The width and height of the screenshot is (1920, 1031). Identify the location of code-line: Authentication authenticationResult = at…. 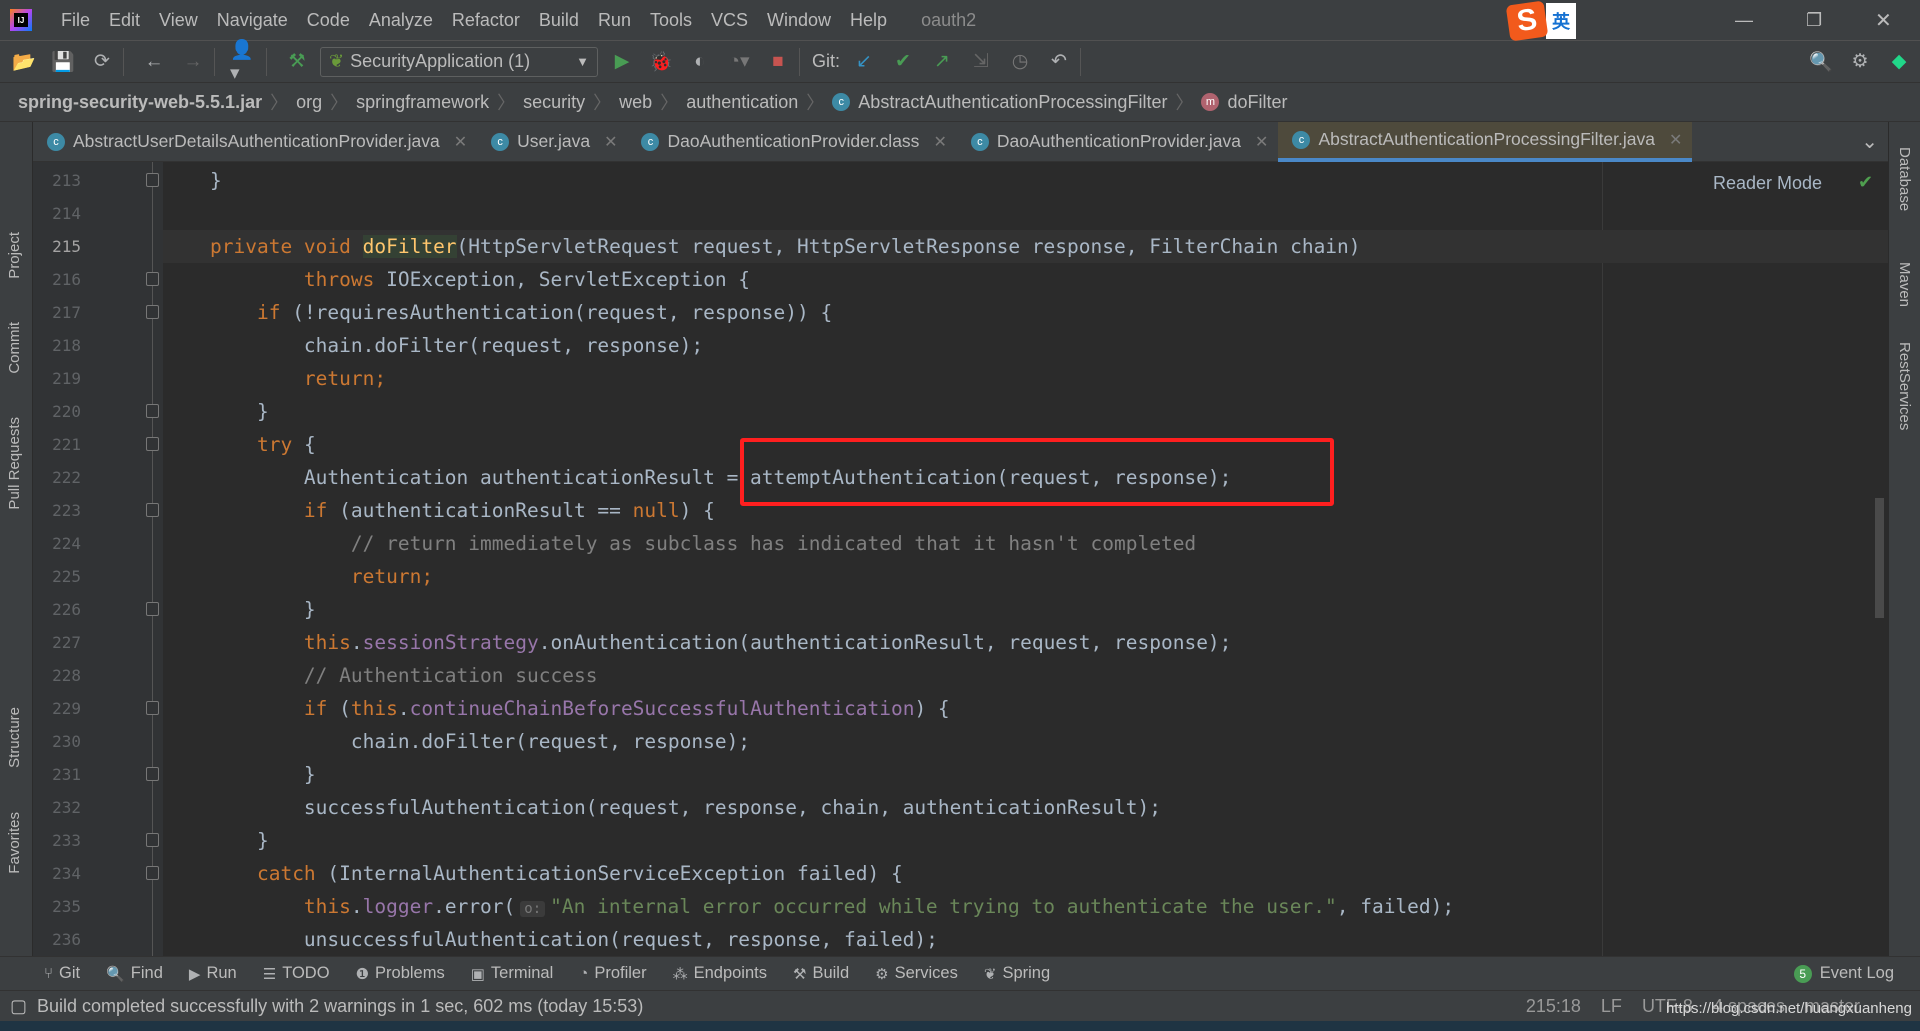
(720, 477).